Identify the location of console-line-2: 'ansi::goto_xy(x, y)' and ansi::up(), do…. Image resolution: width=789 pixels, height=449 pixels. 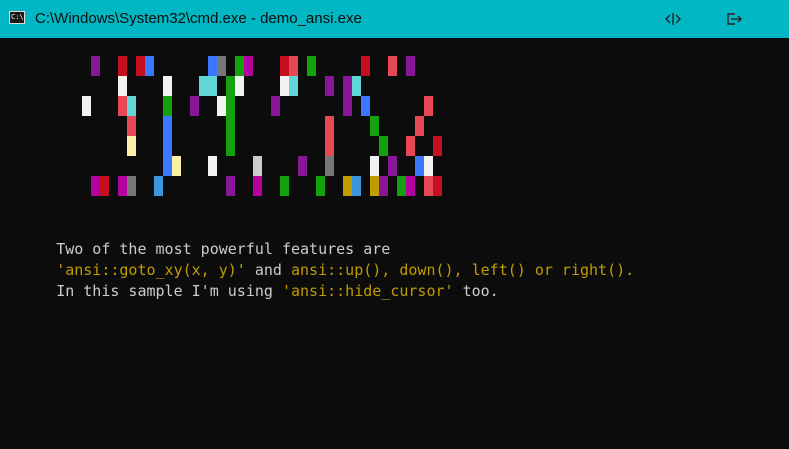
(318, 259).